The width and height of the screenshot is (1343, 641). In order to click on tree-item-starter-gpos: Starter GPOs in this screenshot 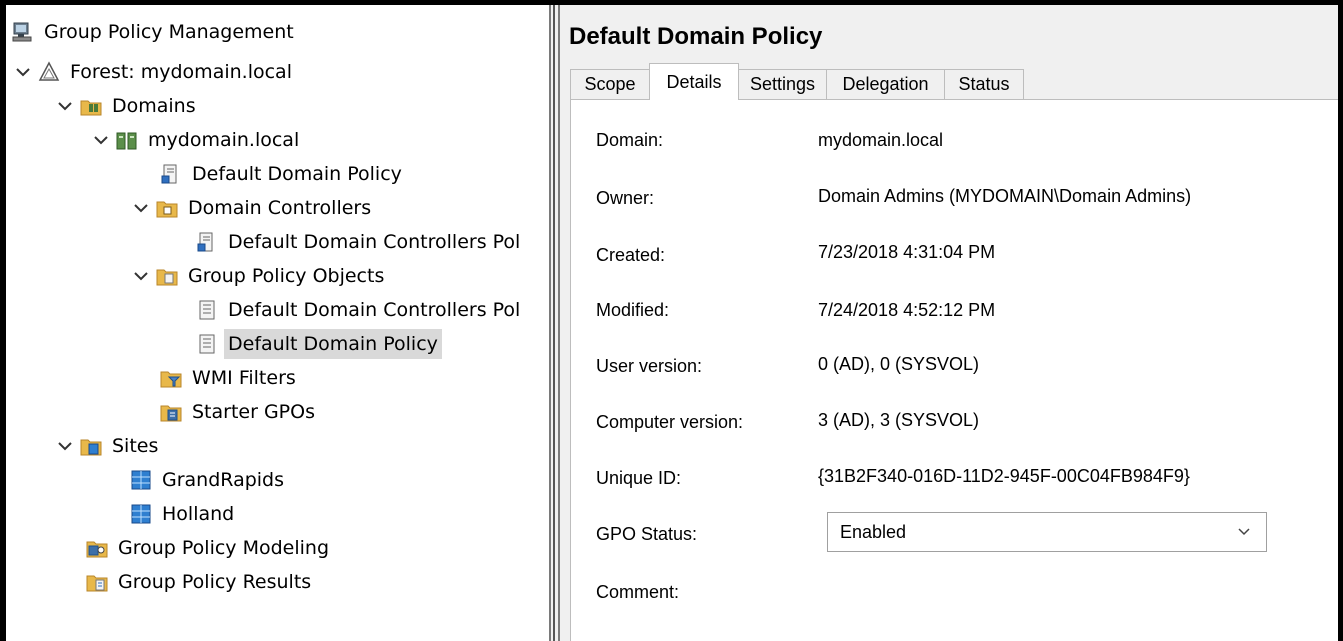, I will do `click(239, 412)`.